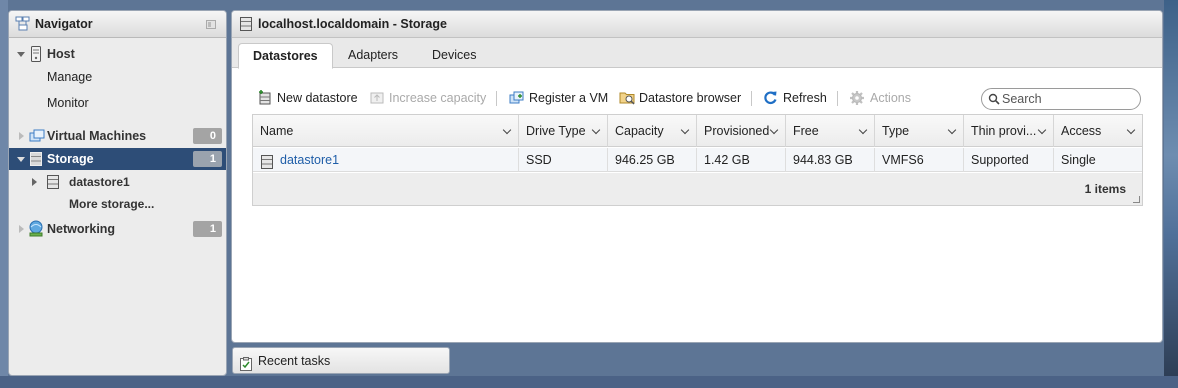 This screenshot has height=388, width=1178. Describe the element at coordinates (207, 136) in the screenshot. I see `count-badge: 0` at that location.